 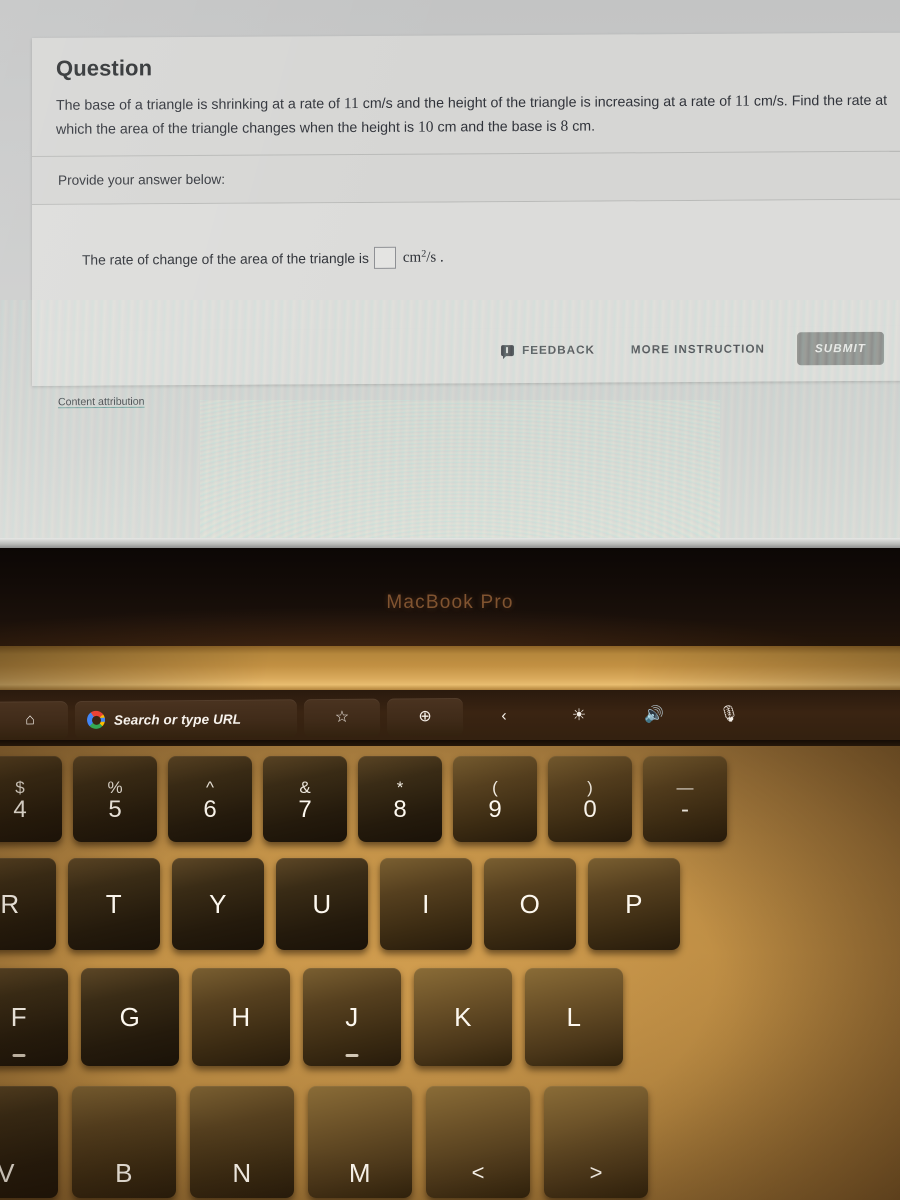 What do you see at coordinates (96, 719) in the screenshot?
I see `google-logo-icon` at bounding box center [96, 719].